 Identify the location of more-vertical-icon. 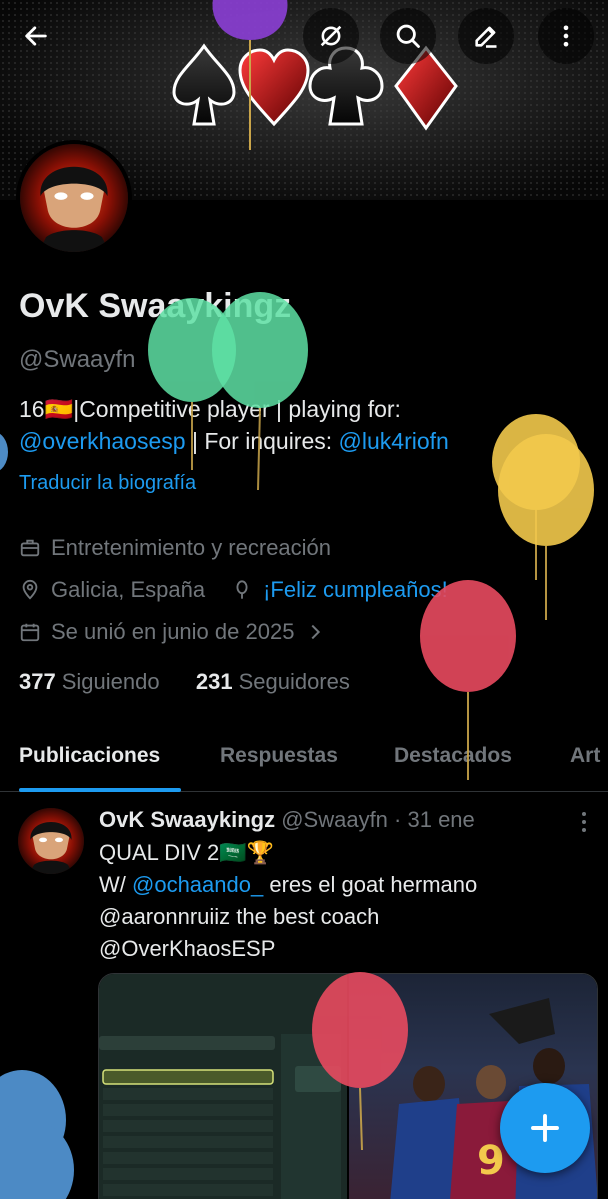
(566, 36).